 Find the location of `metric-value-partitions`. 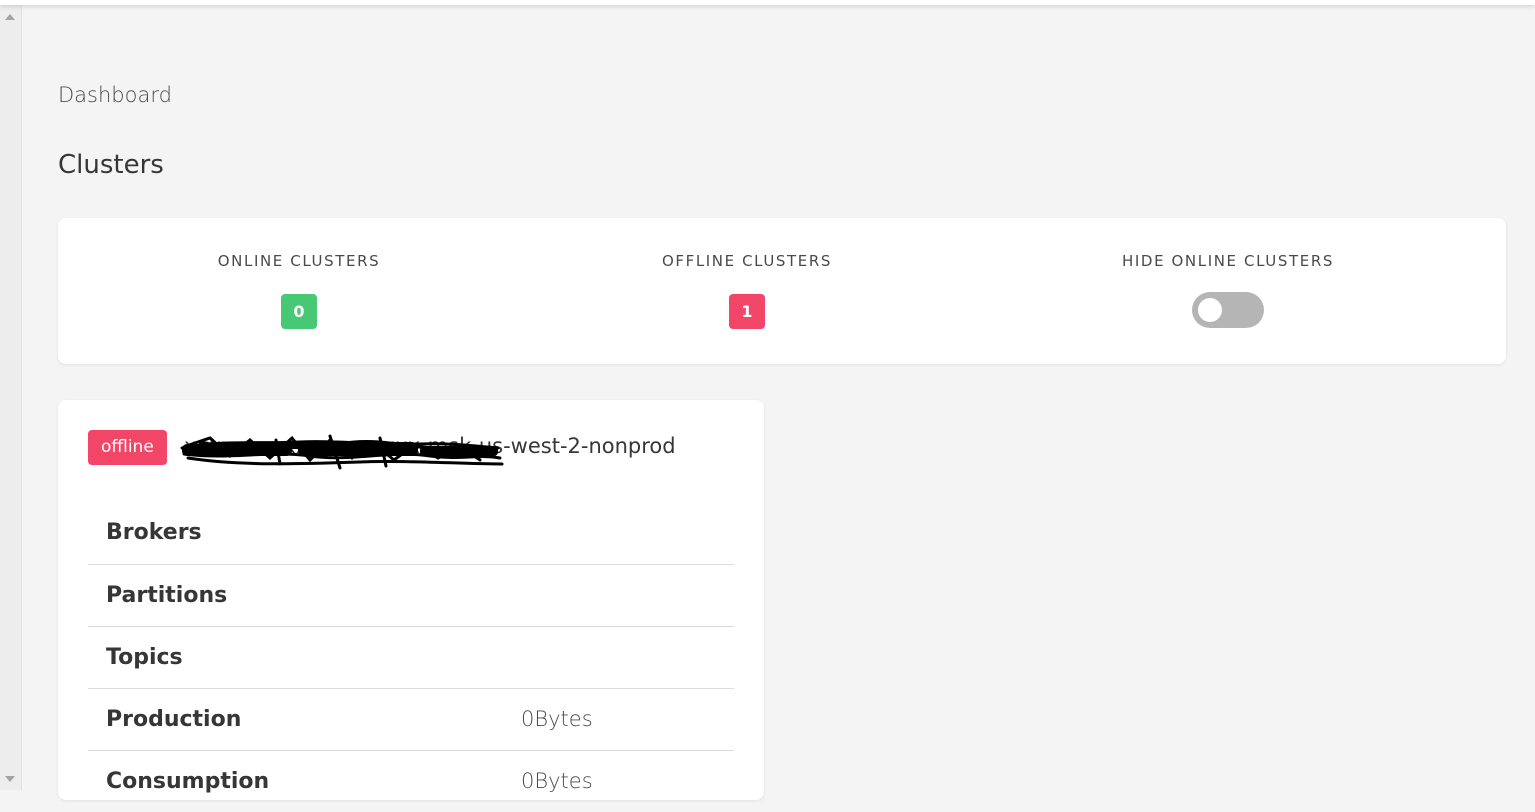

metric-value-partitions is located at coordinates (627, 595).